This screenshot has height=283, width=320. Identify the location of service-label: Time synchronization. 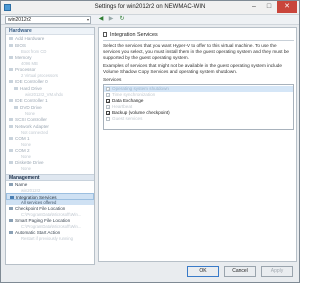
(134, 94).